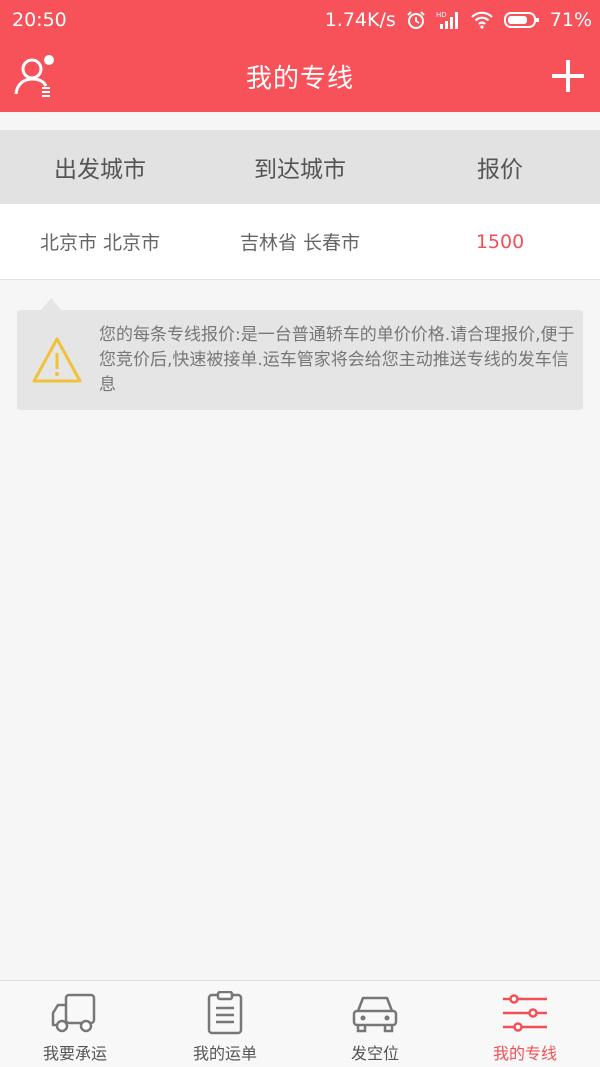 The width and height of the screenshot is (600, 1067). I want to click on battery-icon, so click(521, 20).